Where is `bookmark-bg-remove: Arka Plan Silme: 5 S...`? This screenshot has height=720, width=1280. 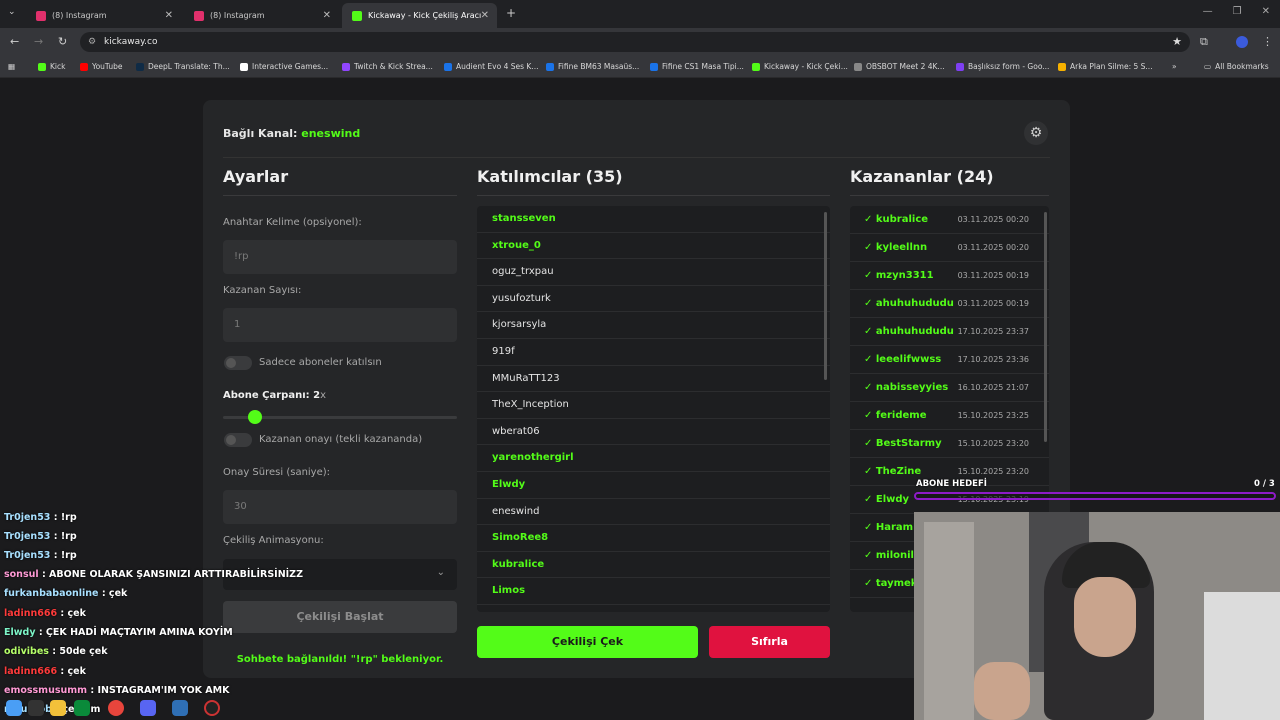
bookmark-bg-remove: Arka Plan Silme: 5 S... is located at coordinates (1105, 66).